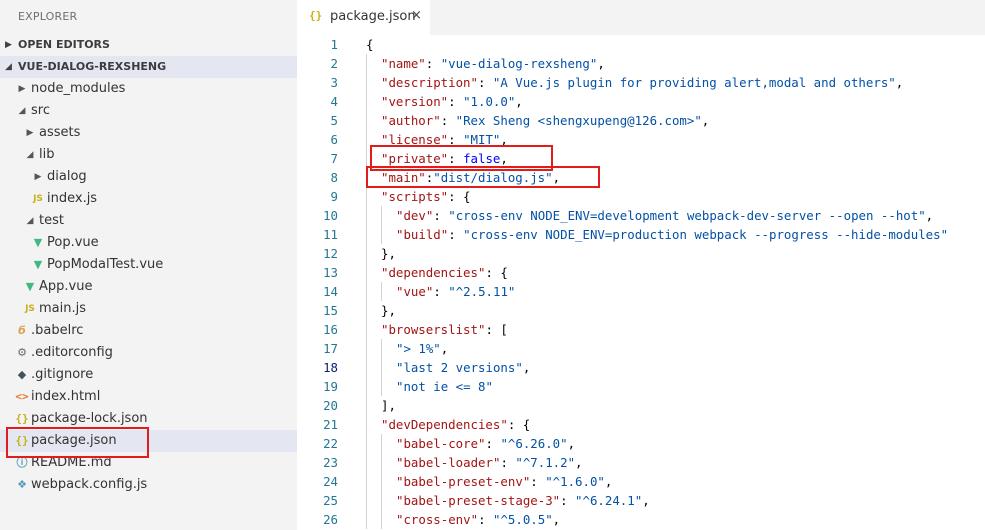 Image resolution: width=985 pixels, height=530 pixels. What do you see at coordinates (330, 405) in the screenshot?
I see `line-number: 20` at bounding box center [330, 405].